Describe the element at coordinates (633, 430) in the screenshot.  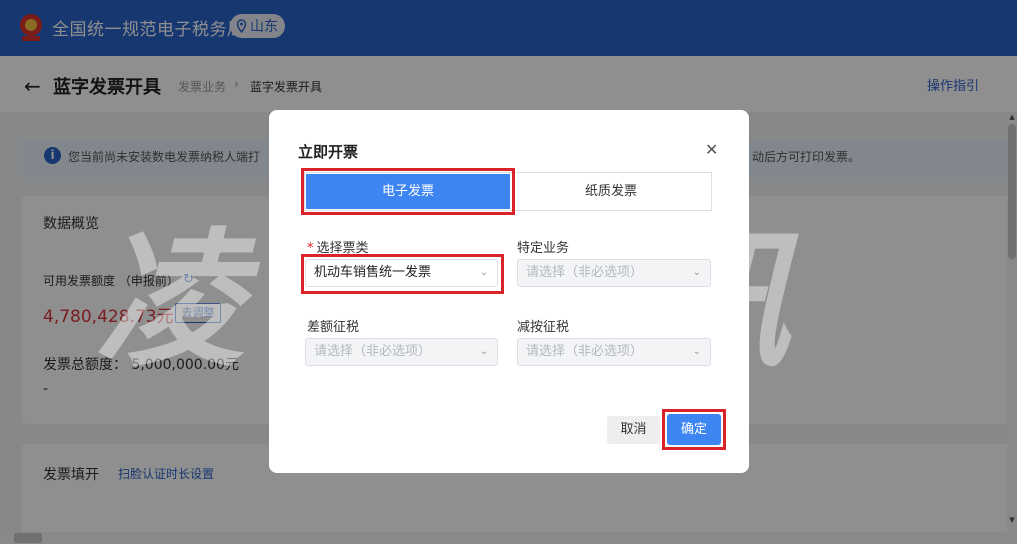
I see `cancel-button: 取消` at that location.